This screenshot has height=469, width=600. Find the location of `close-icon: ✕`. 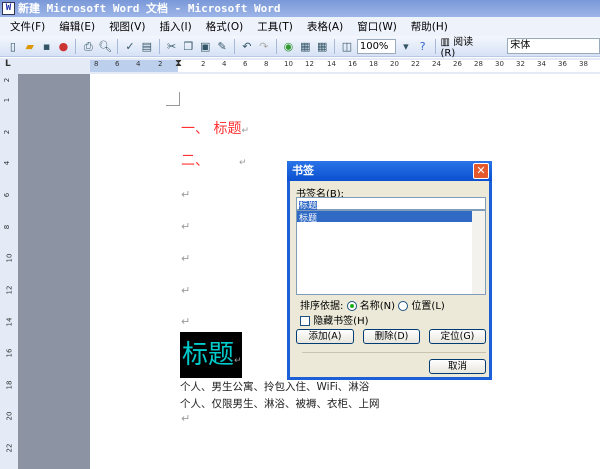

close-icon: ✕ is located at coordinates (481, 171).